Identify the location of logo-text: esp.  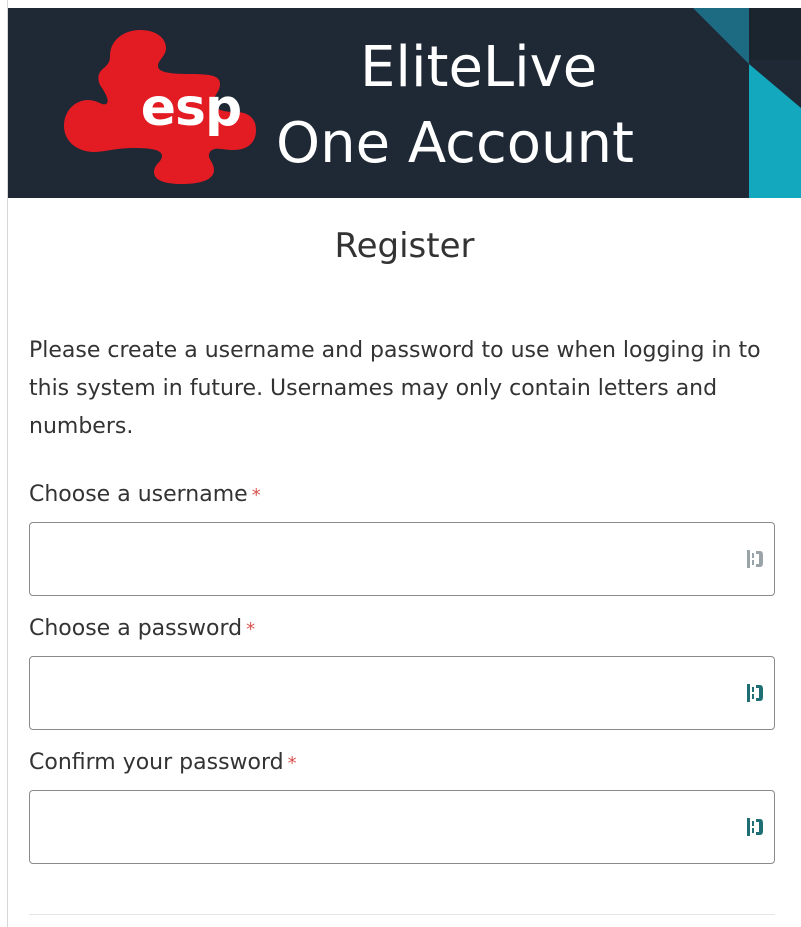
(191, 108).